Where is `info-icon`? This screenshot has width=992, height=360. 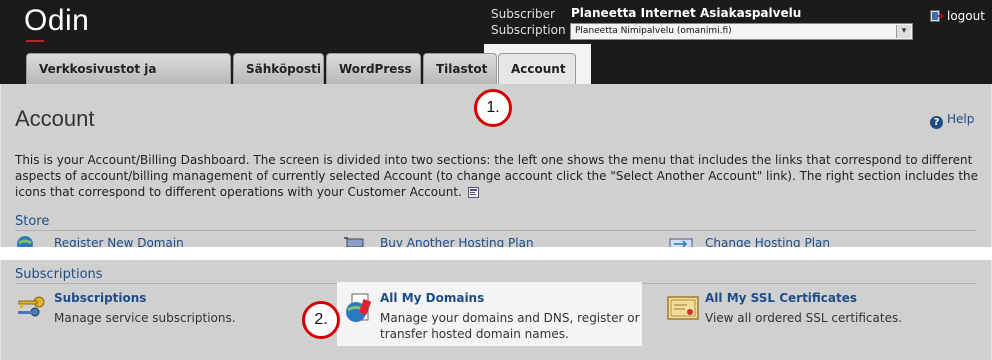
info-icon is located at coordinates (473, 192).